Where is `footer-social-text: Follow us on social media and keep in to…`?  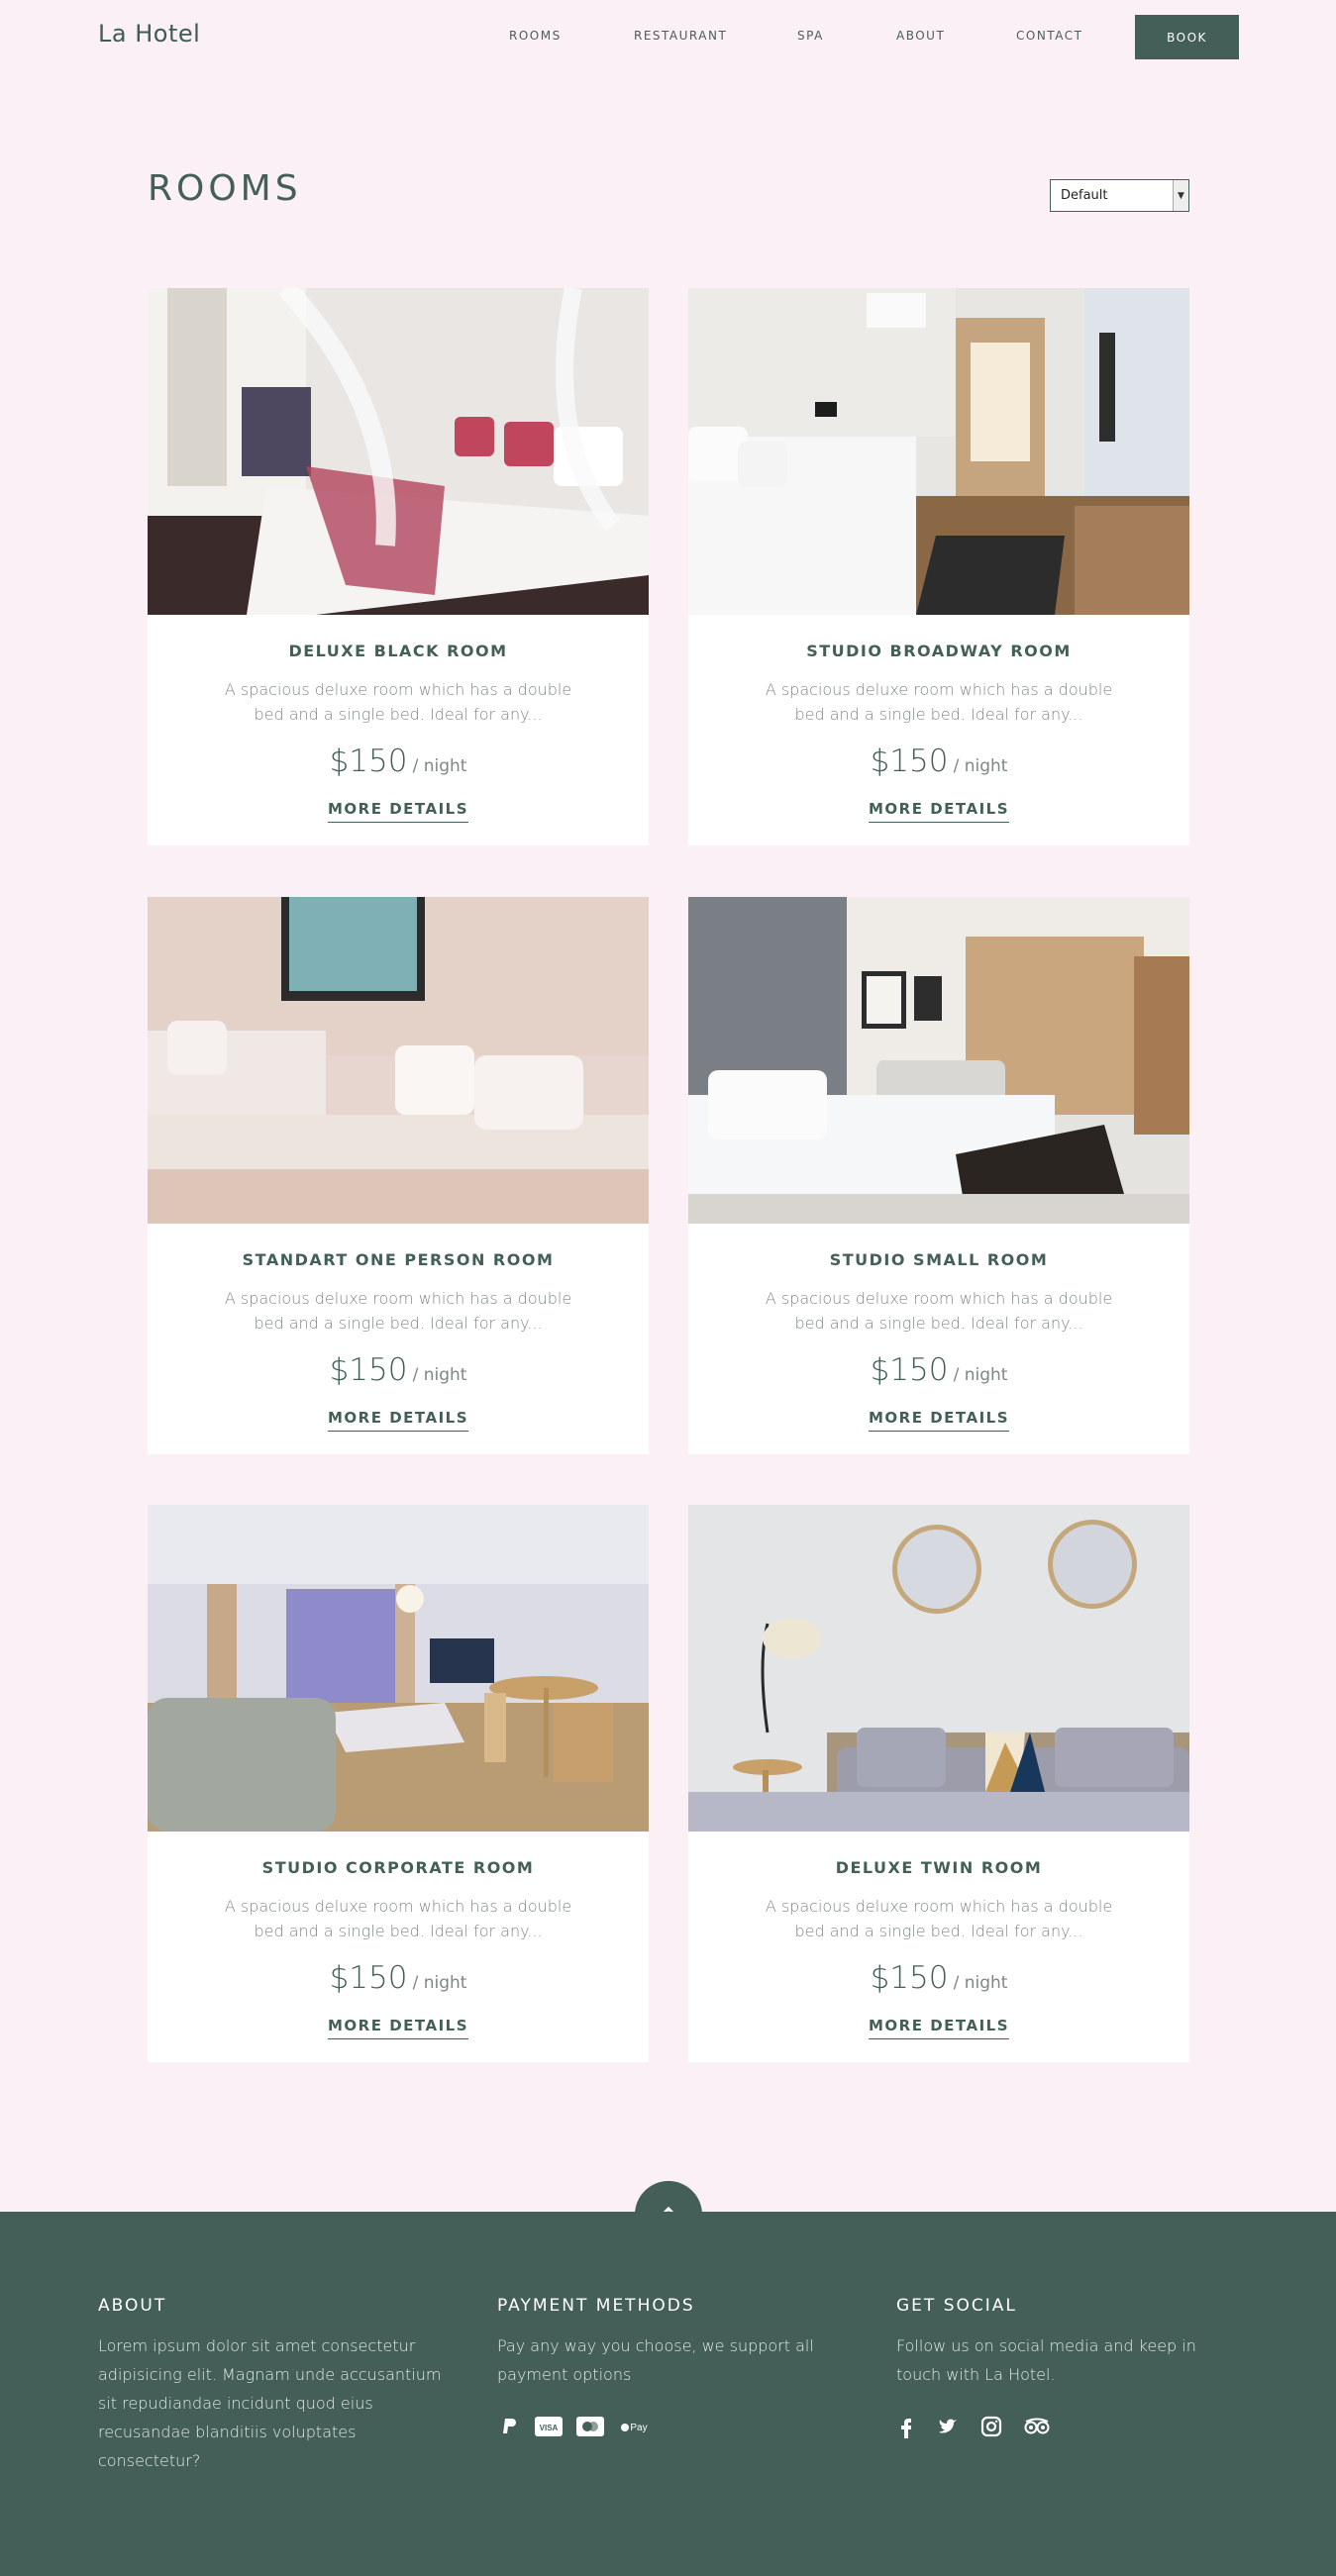
footer-social-text: Follow us on social media and keep in to… is located at coordinates (1046, 2360).